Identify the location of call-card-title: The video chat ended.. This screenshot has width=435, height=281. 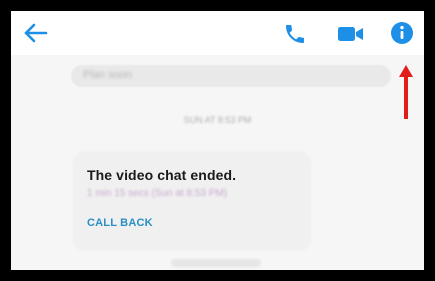
(162, 175).